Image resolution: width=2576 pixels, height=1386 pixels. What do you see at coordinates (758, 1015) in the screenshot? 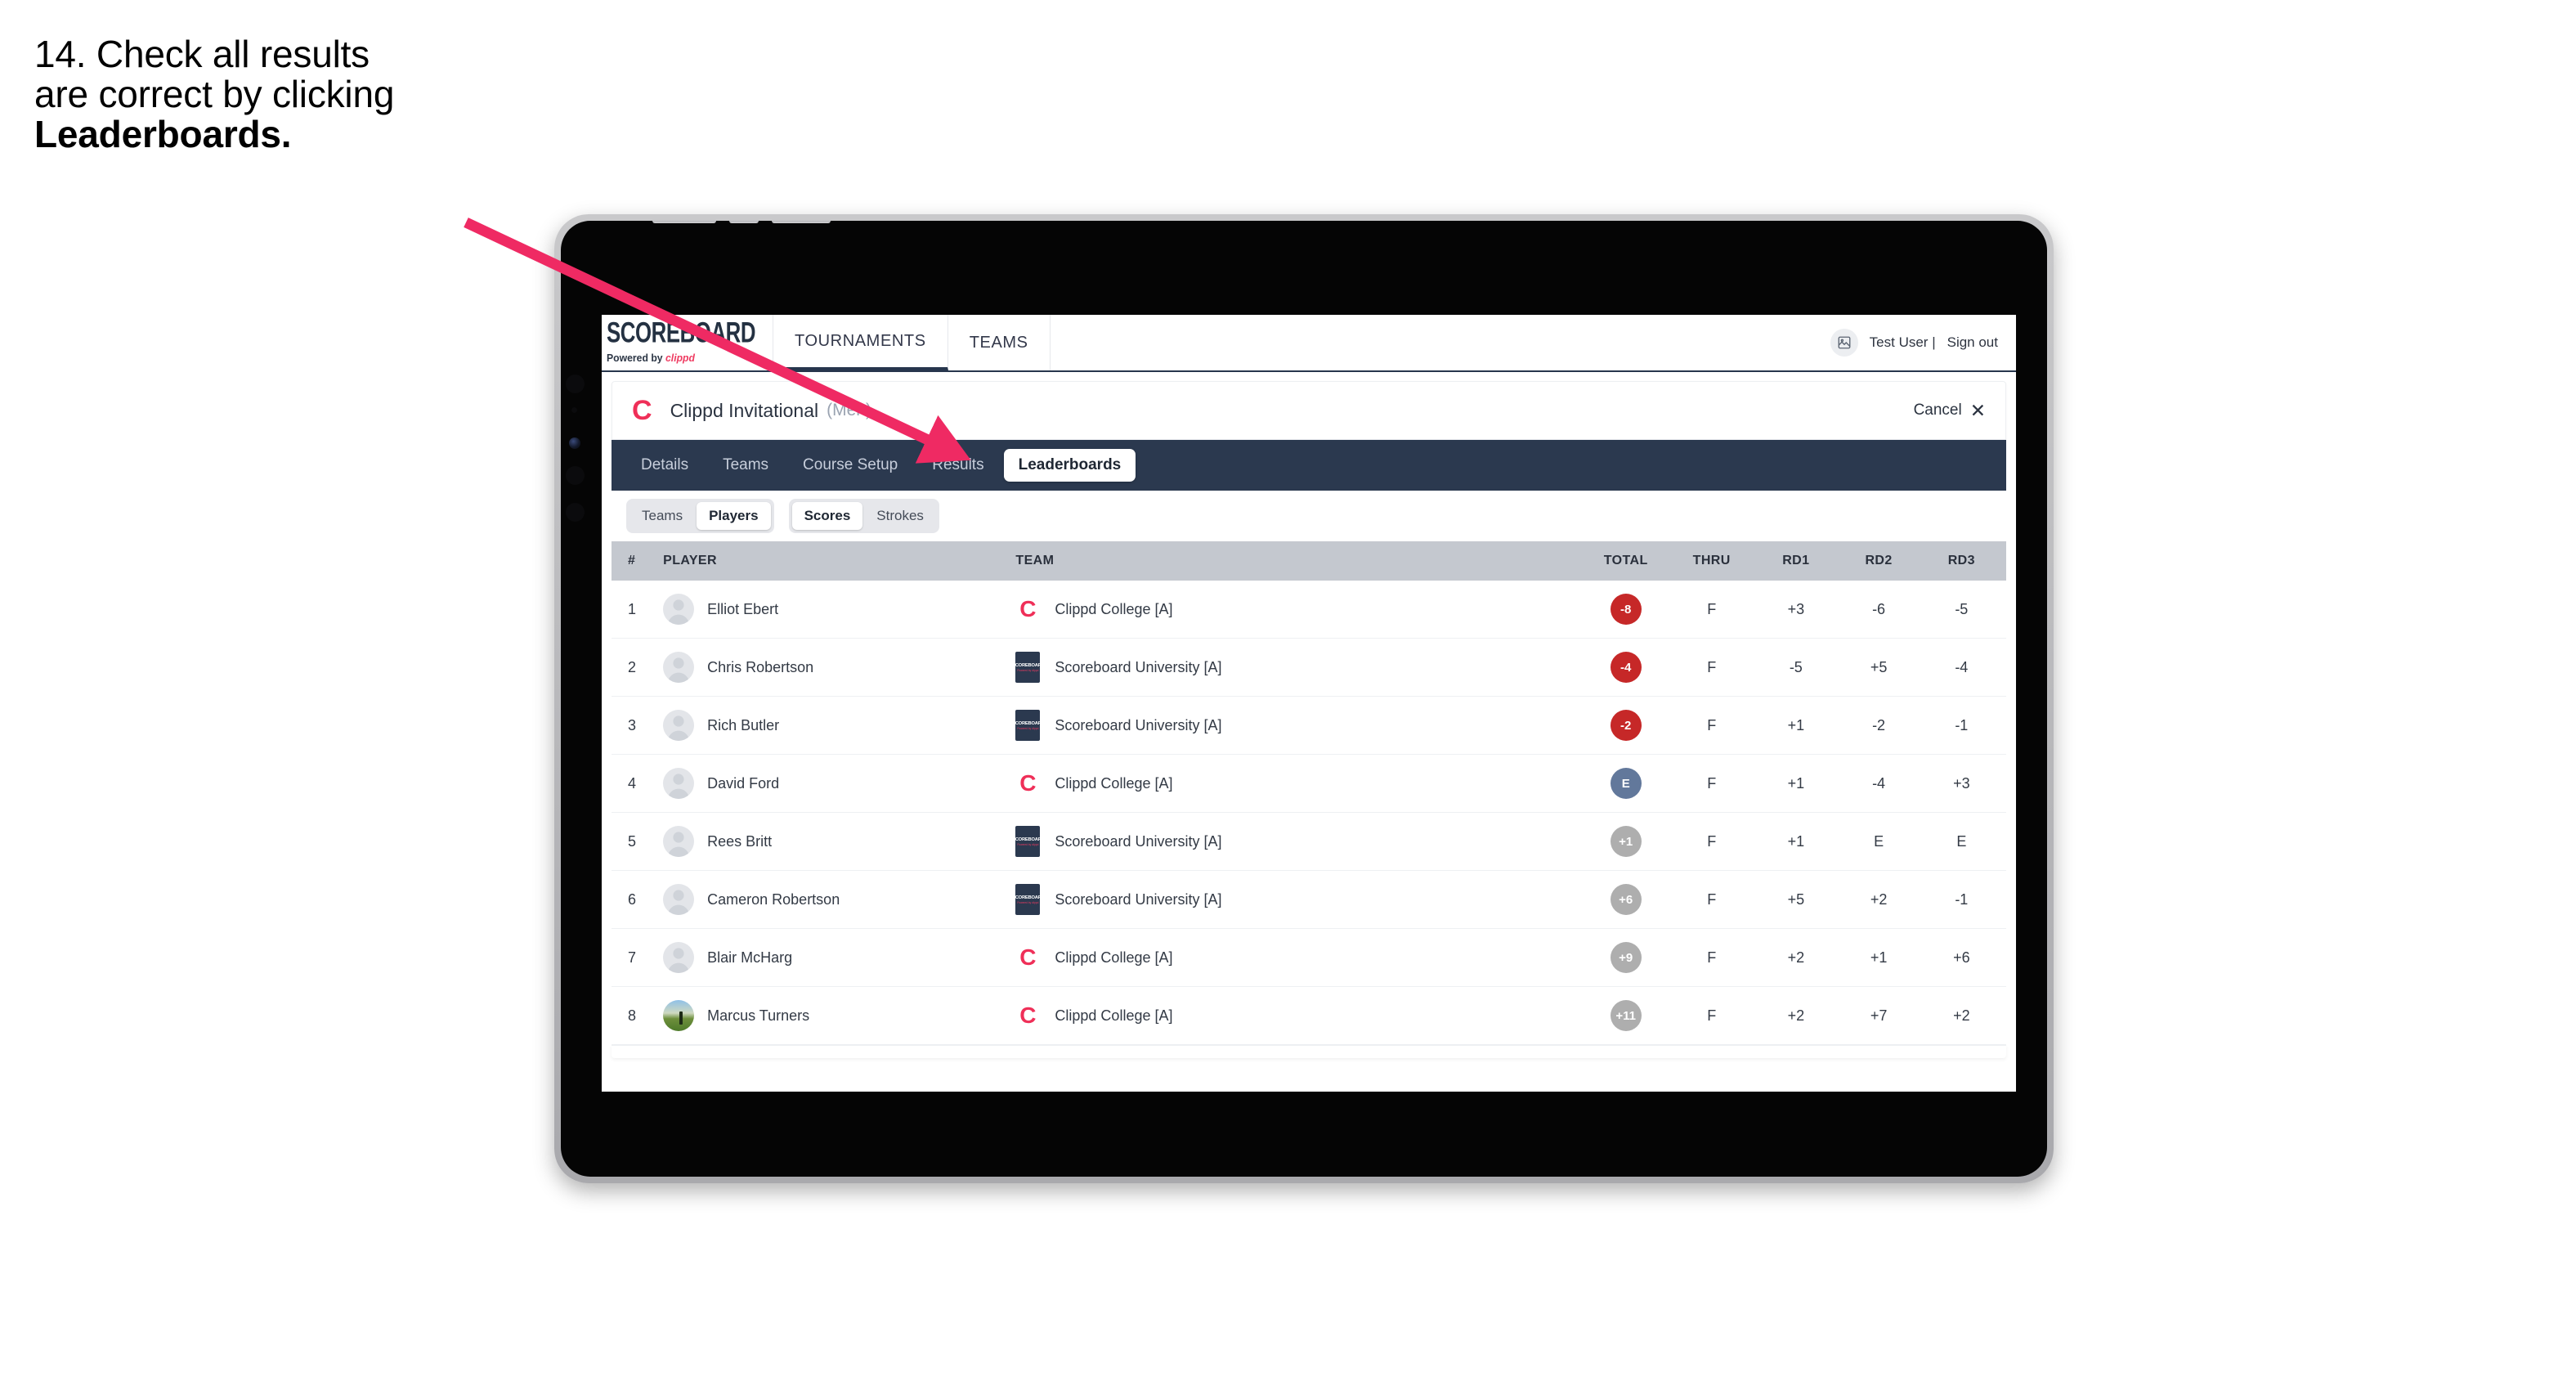
I see `row-player-name: Marcus Turners` at bounding box center [758, 1015].